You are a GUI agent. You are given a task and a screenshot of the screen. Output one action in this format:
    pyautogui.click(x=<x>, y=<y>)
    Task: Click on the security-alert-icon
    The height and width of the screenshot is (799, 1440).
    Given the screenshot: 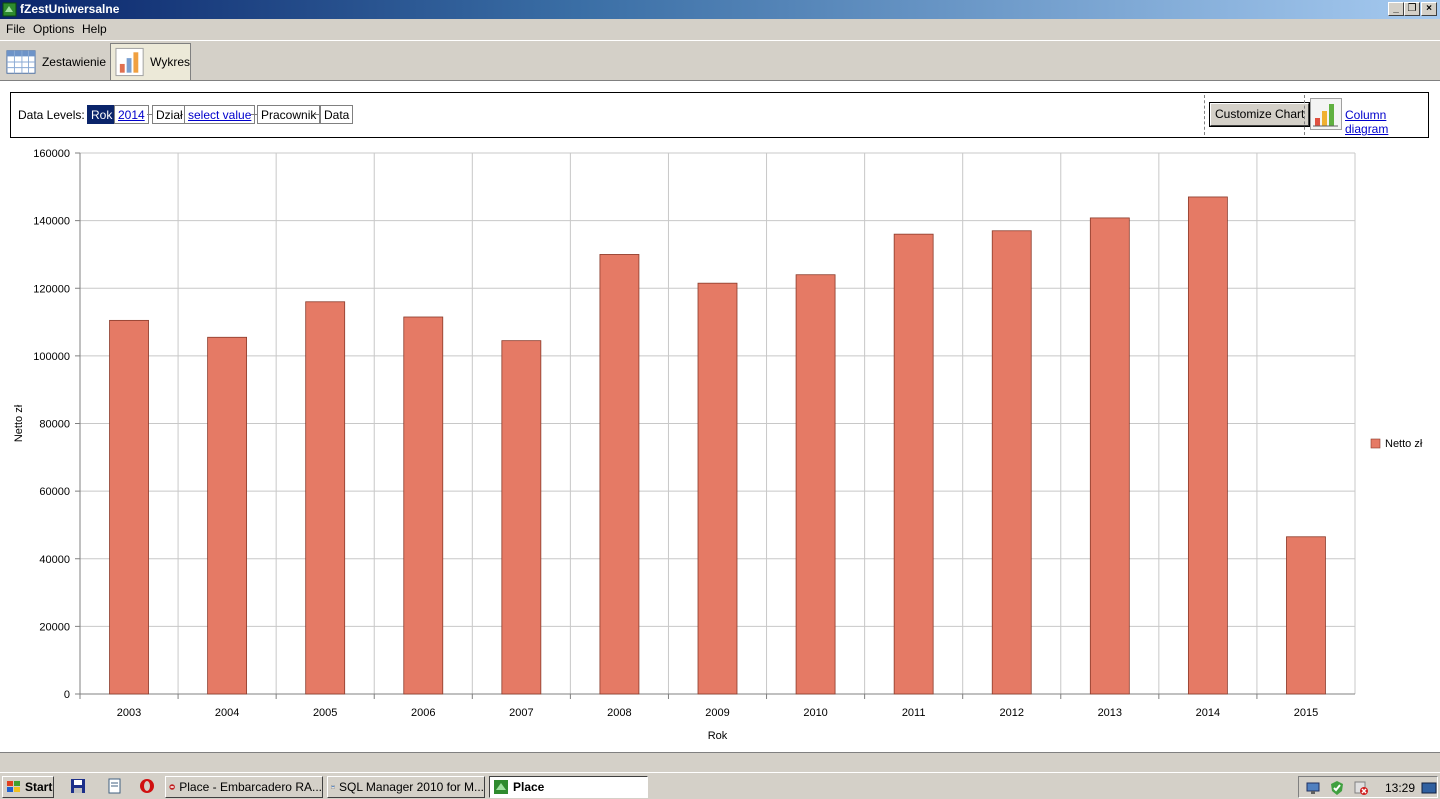 What is the action you would take?
    pyautogui.click(x=1361, y=788)
    